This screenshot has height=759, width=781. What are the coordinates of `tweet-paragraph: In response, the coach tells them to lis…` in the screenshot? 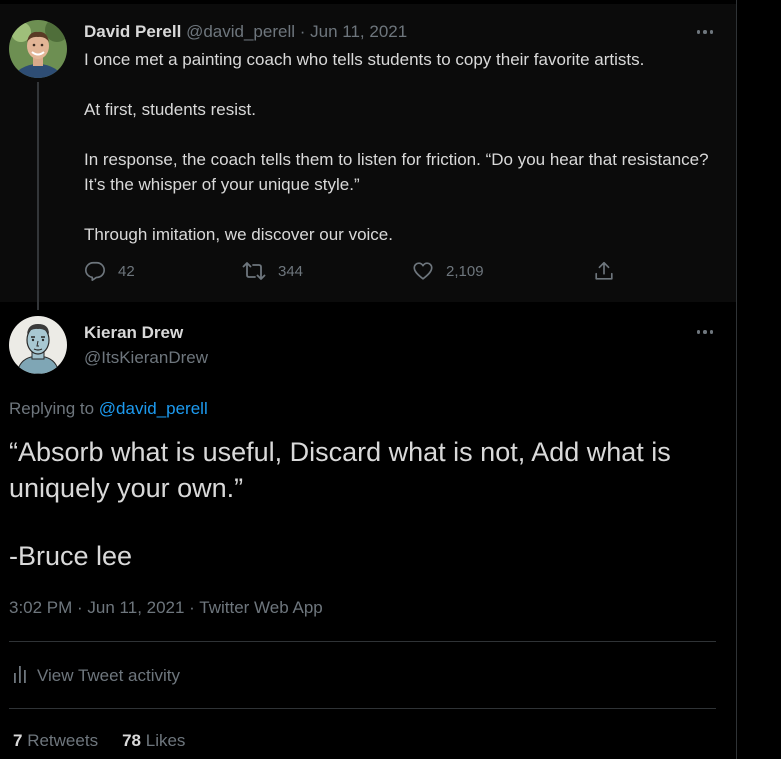 It's located at (396, 172).